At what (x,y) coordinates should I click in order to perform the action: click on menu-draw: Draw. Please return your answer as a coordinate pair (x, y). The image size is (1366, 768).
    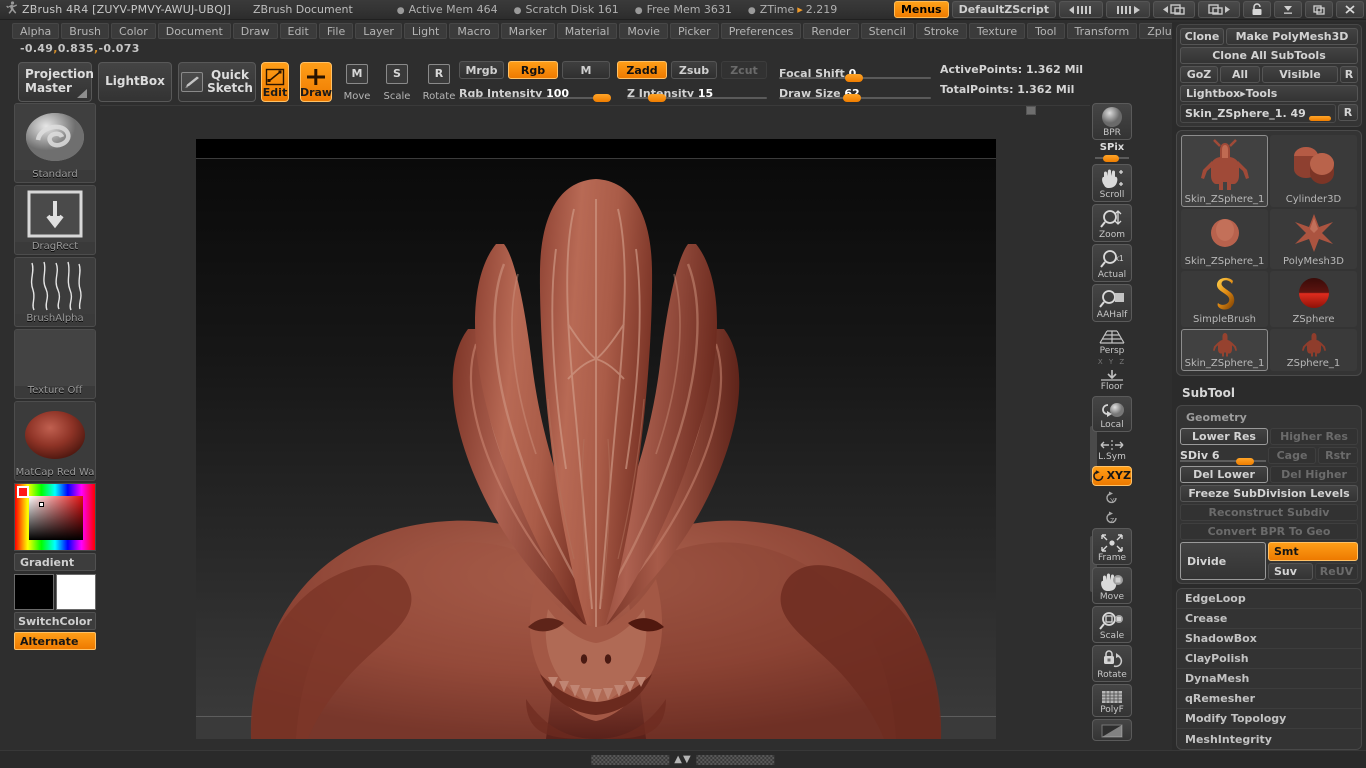
    Looking at the image, I should click on (255, 31).